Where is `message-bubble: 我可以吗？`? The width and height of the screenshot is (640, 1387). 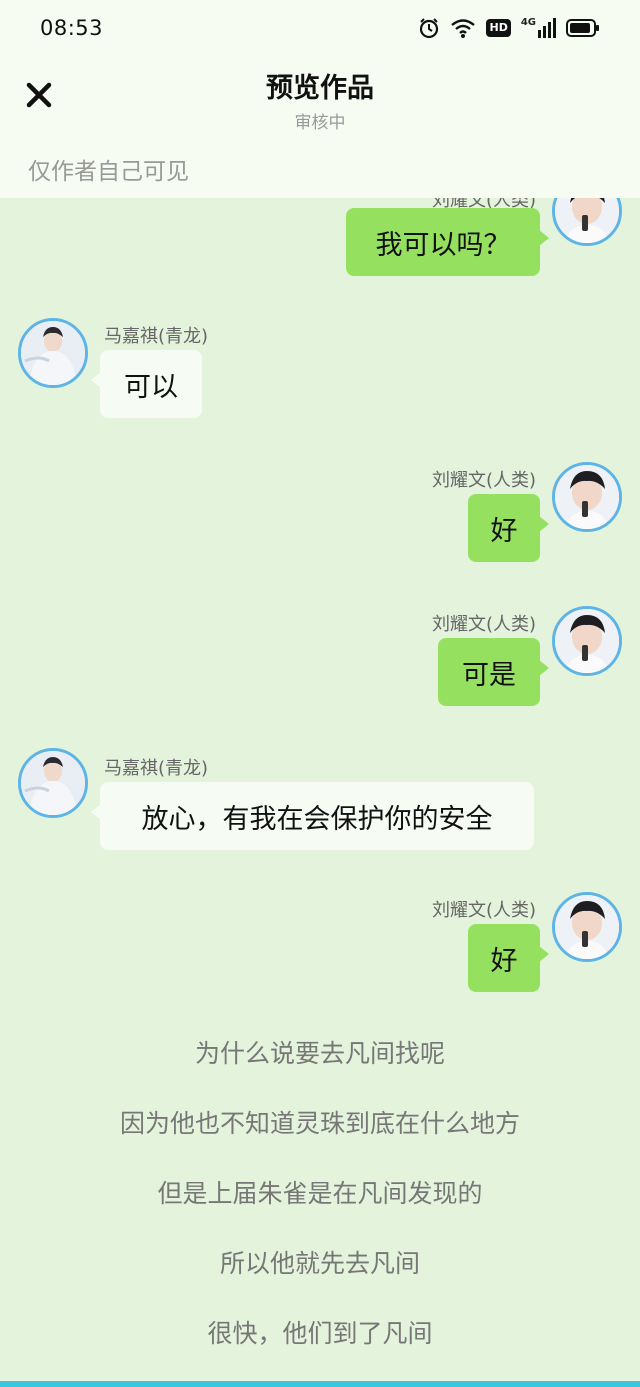
message-bubble: 我可以吗？ is located at coordinates (447, 242).